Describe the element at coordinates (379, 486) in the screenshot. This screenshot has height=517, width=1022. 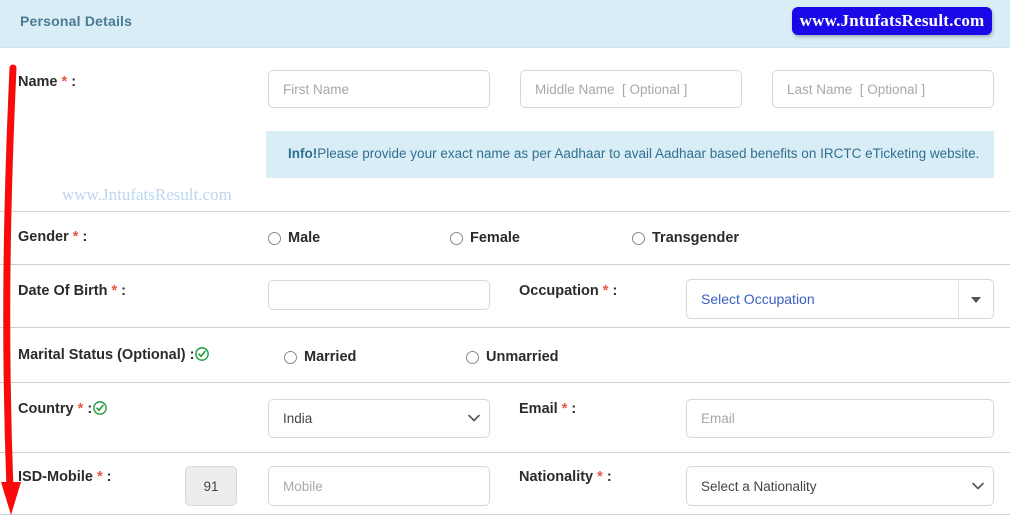
I see `mobile-input` at that location.